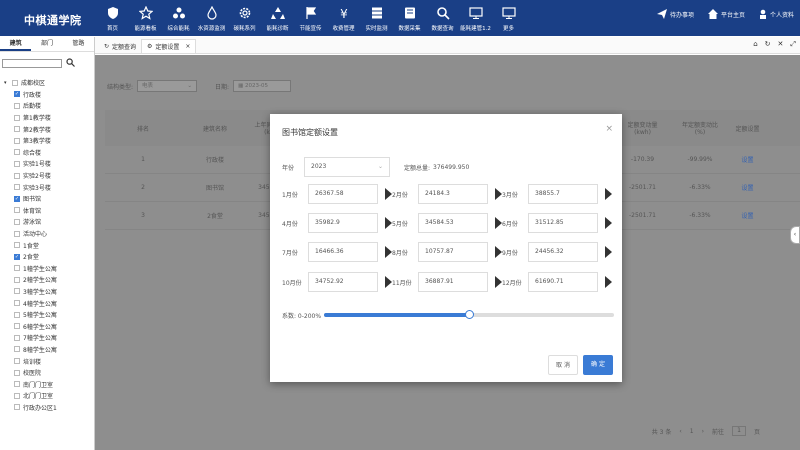 The height and width of the screenshot is (450, 800). What do you see at coordinates (563, 194) in the screenshot?
I see `month-value-input: 38855.7` at bounding box center [563, 194].